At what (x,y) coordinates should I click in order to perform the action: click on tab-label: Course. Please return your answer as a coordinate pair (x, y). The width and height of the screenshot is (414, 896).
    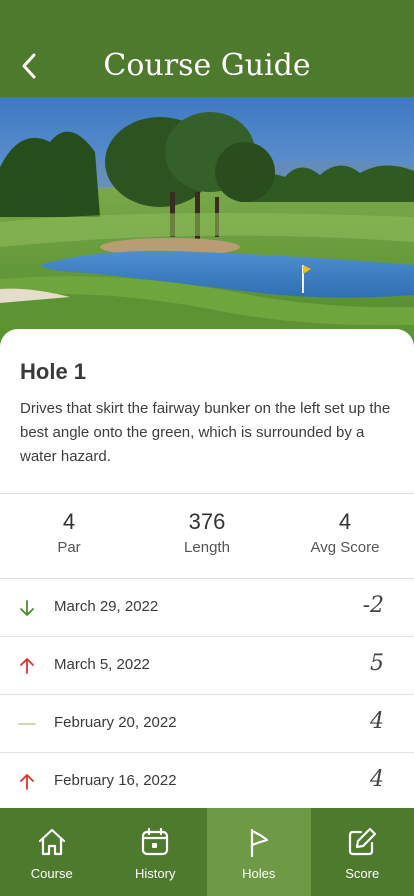
    Looking at the image, I should click on (51, 873).